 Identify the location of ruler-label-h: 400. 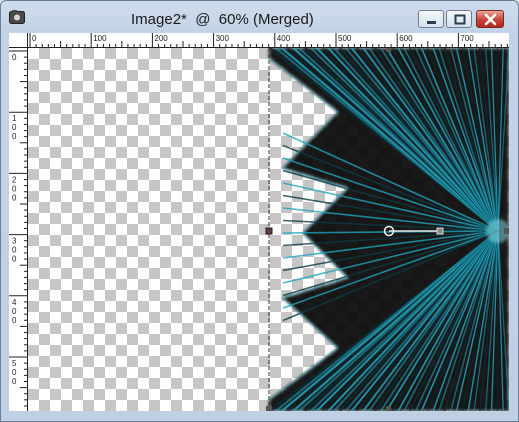
(284, 38).